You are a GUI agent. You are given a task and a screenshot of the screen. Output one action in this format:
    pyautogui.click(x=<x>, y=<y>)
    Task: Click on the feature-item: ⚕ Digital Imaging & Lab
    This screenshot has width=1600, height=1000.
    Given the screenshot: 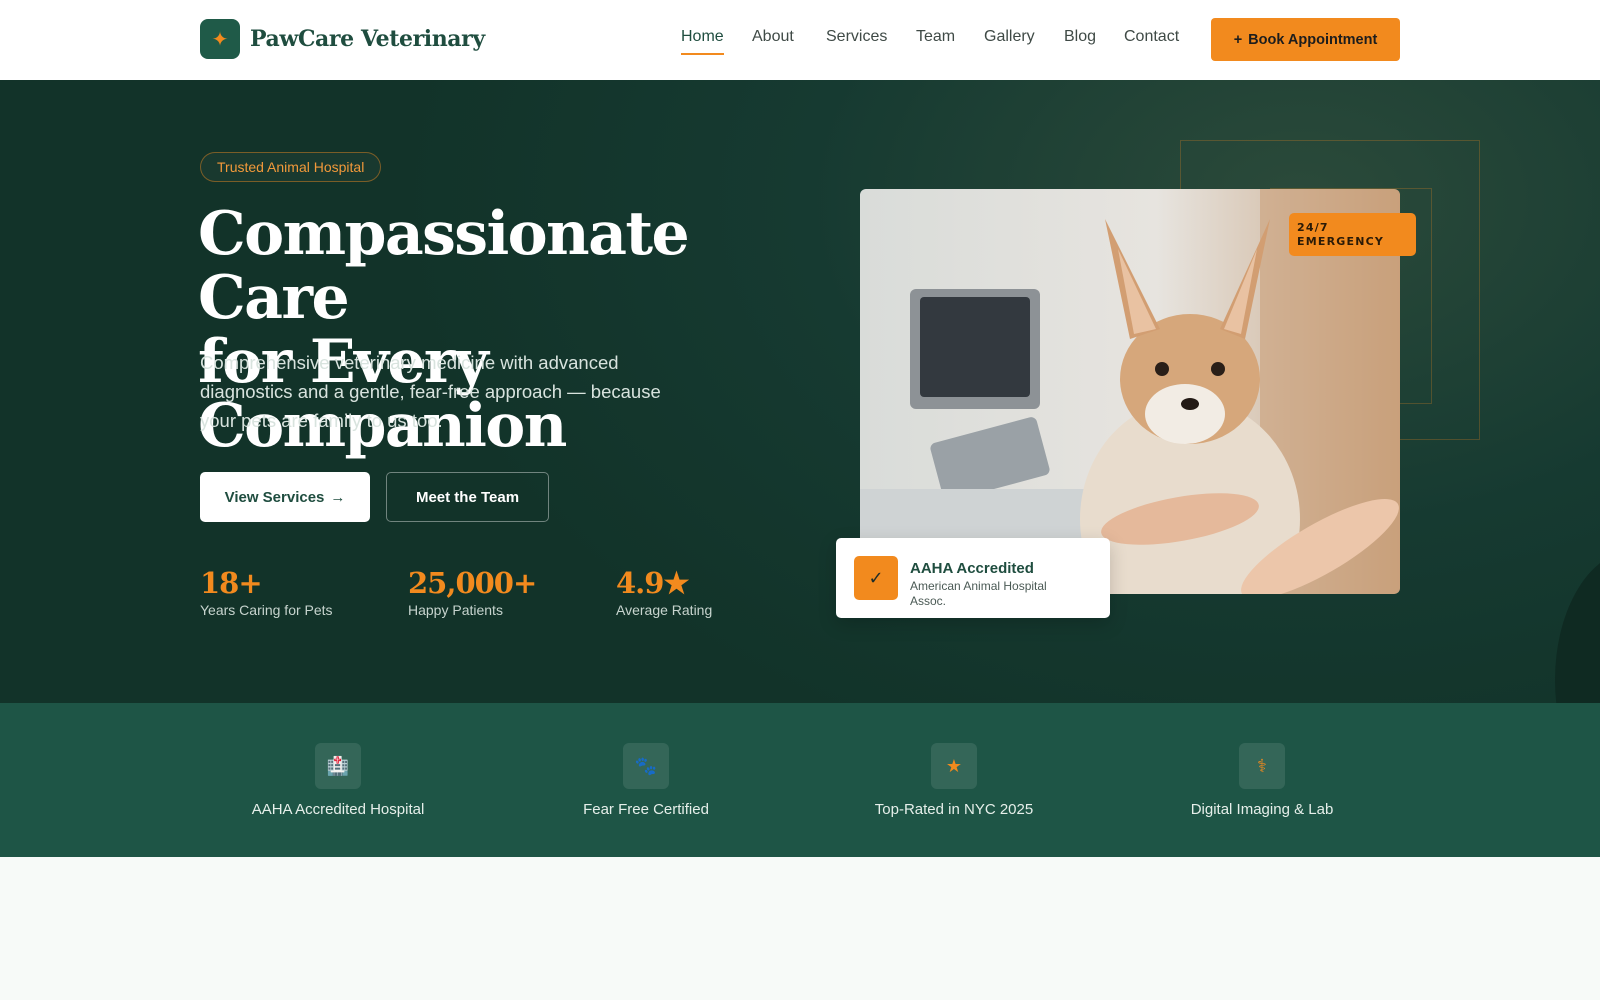 What is the action you would take?
    pyautogui.click(x=1262, y=780)
    